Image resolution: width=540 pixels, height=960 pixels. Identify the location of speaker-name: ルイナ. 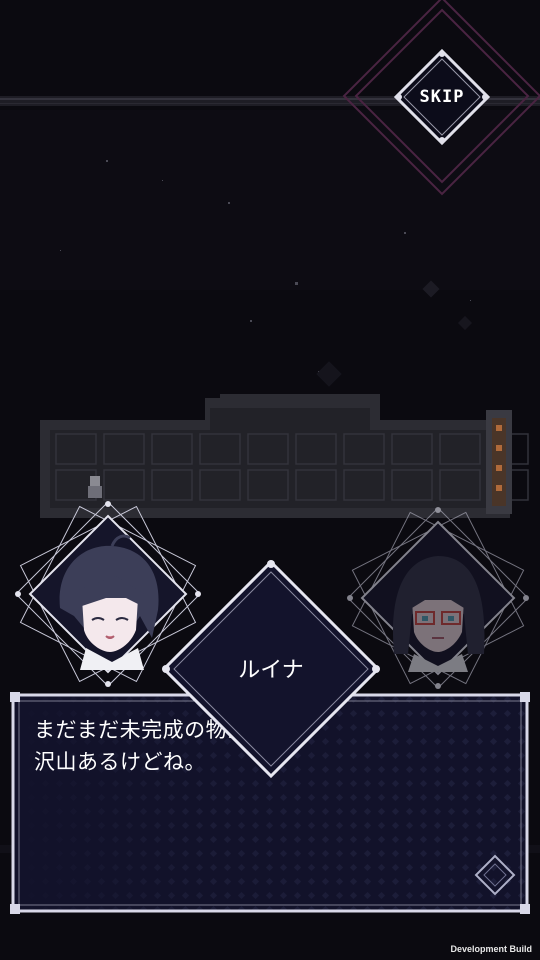
(271, 670).